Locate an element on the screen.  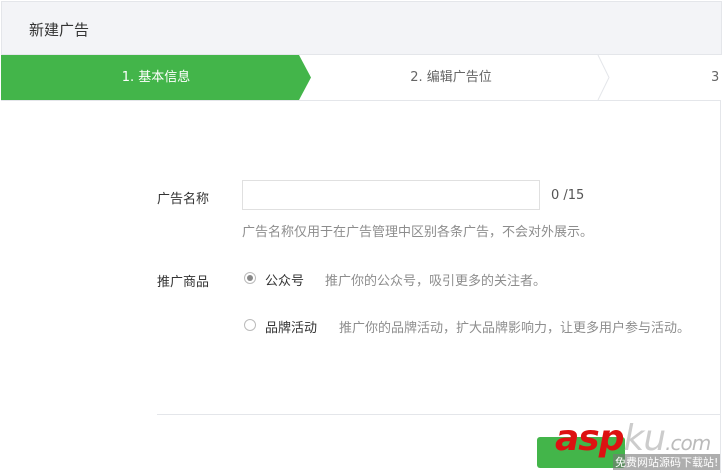
page-title: 新建广告 is located at coordinates (59, 30).